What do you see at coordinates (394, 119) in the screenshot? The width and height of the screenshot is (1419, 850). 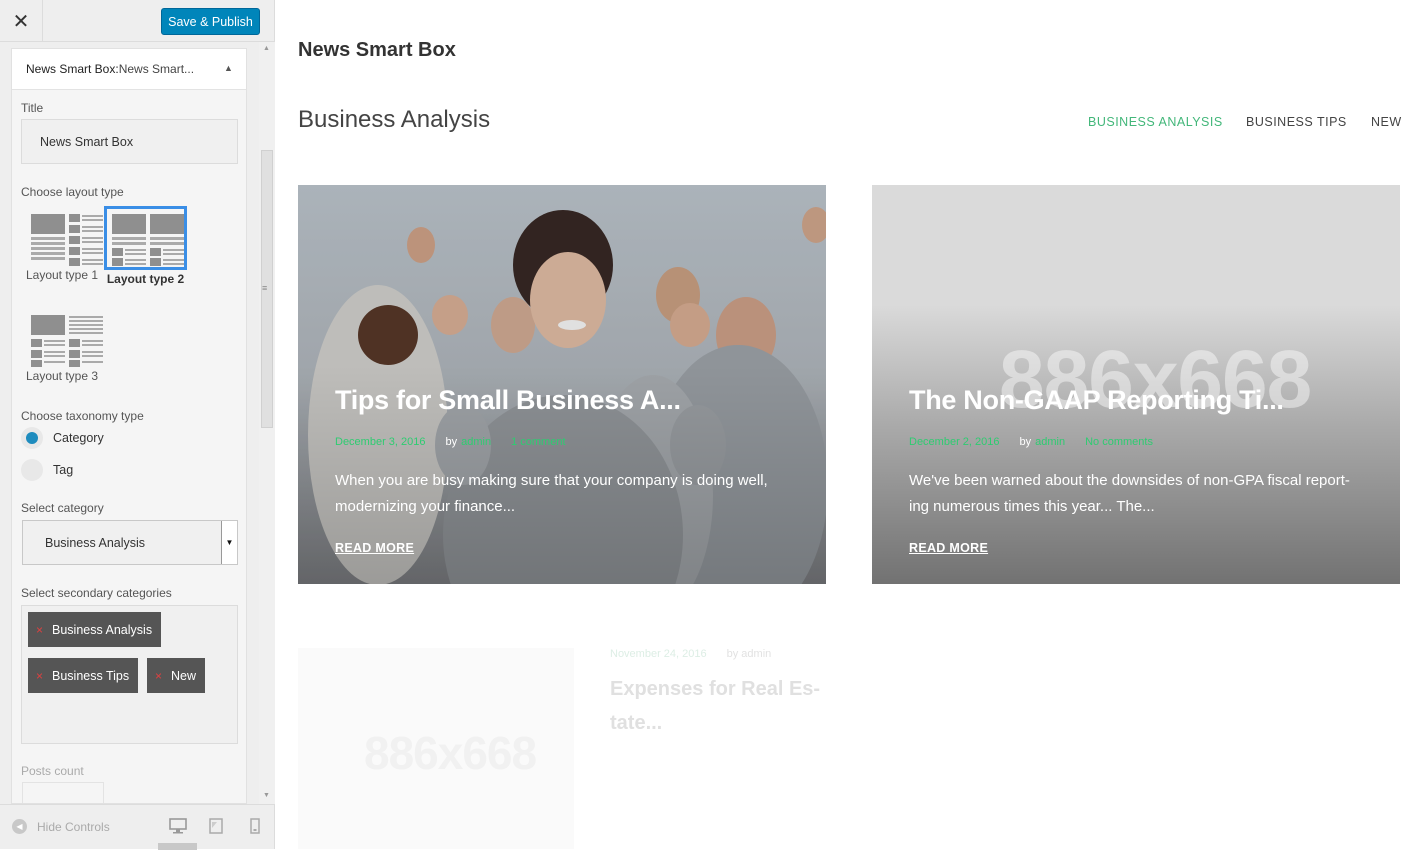 I see `section-title: Business Analysis` at bounding box center [394, 119].